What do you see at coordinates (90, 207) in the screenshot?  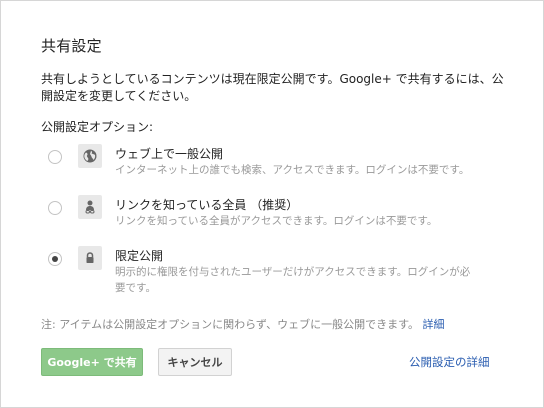 I see `link-person-icon` at bounding box center [90, 207].